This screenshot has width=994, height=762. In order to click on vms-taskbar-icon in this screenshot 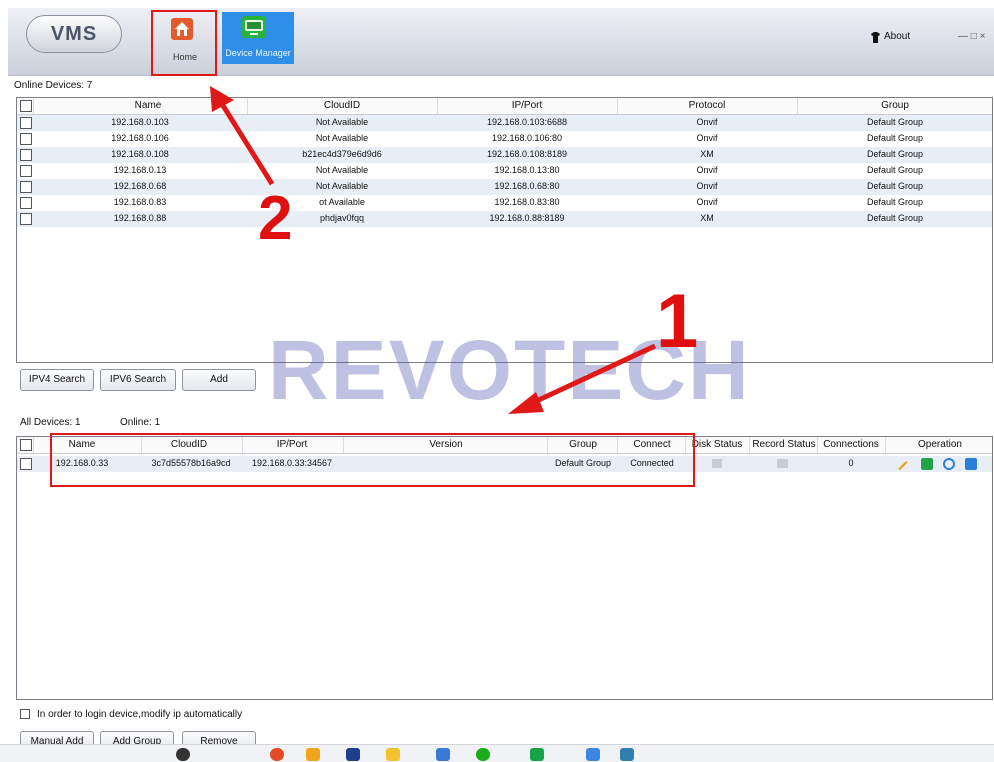, I will do `click(627, 754)`.